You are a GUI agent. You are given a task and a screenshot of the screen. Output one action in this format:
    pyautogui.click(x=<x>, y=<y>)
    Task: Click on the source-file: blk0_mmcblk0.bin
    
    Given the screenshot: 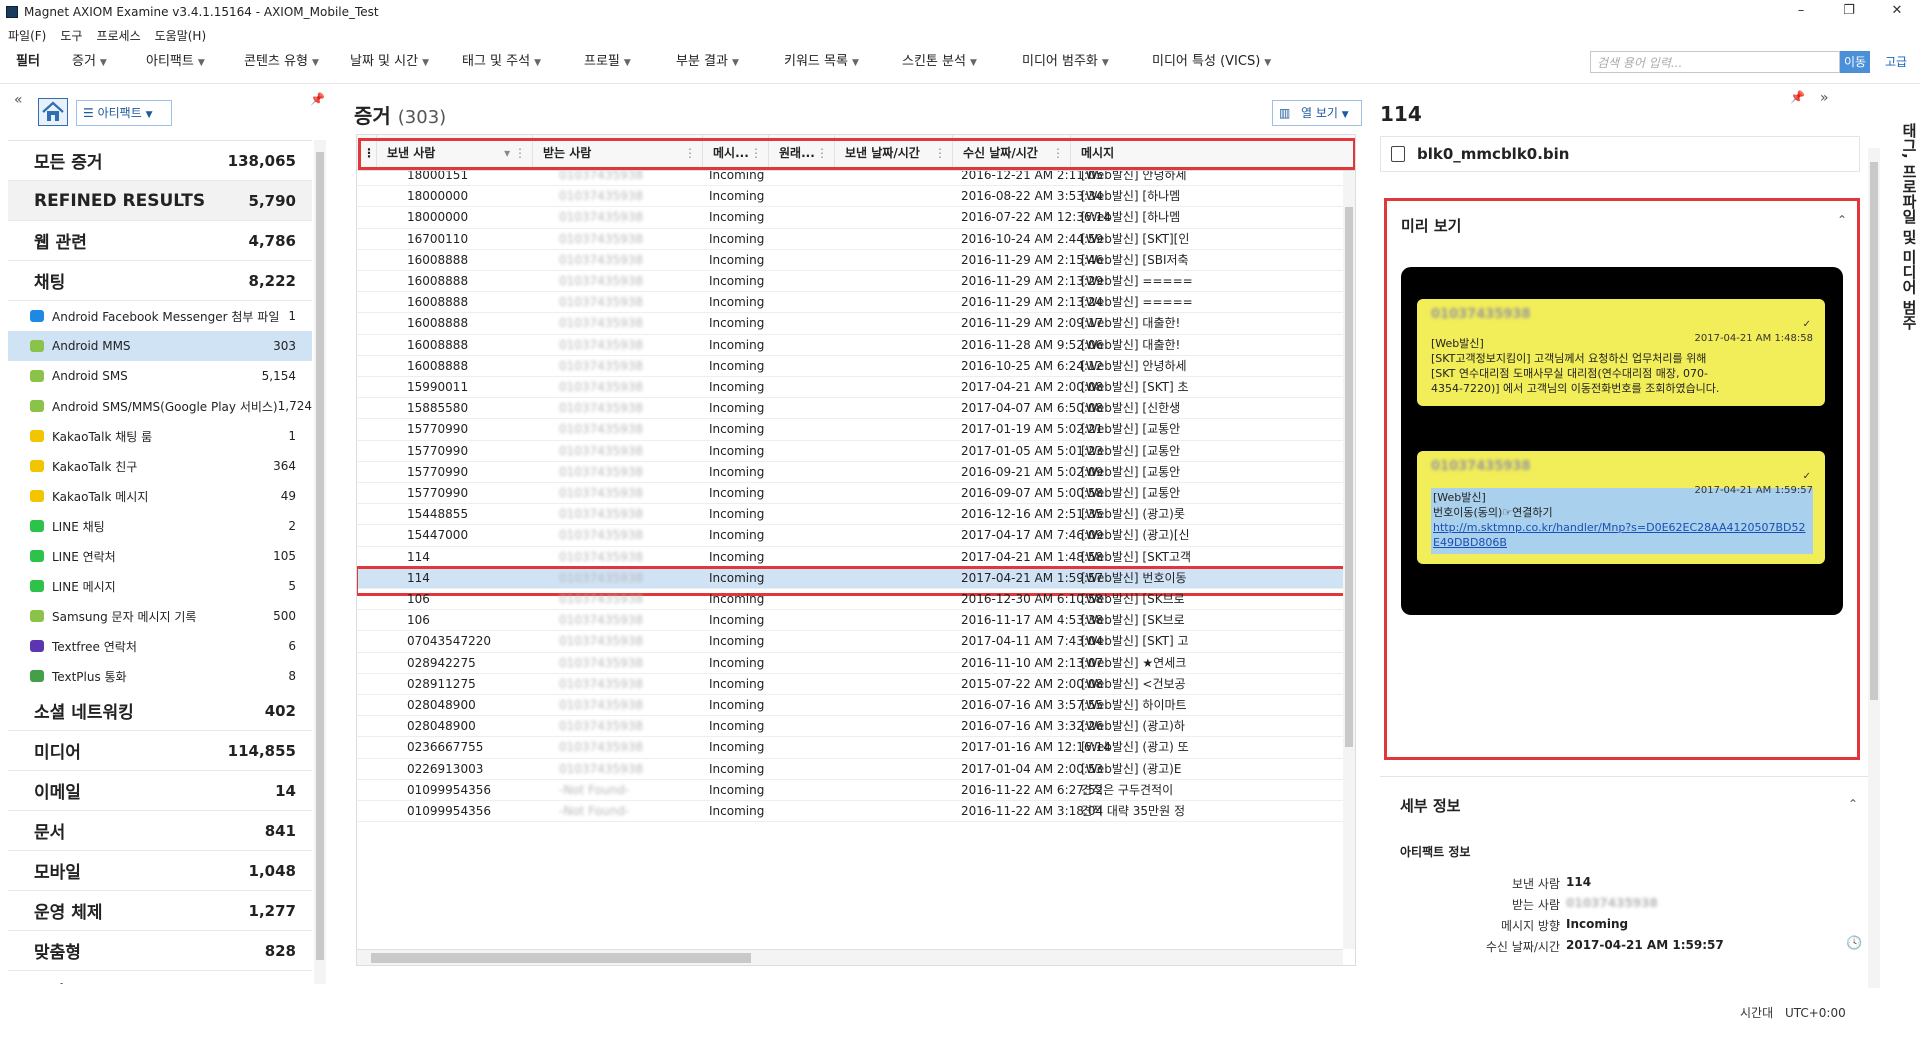 What is the action you would take?
    pyautogui.click(x=1620, y=154)
    